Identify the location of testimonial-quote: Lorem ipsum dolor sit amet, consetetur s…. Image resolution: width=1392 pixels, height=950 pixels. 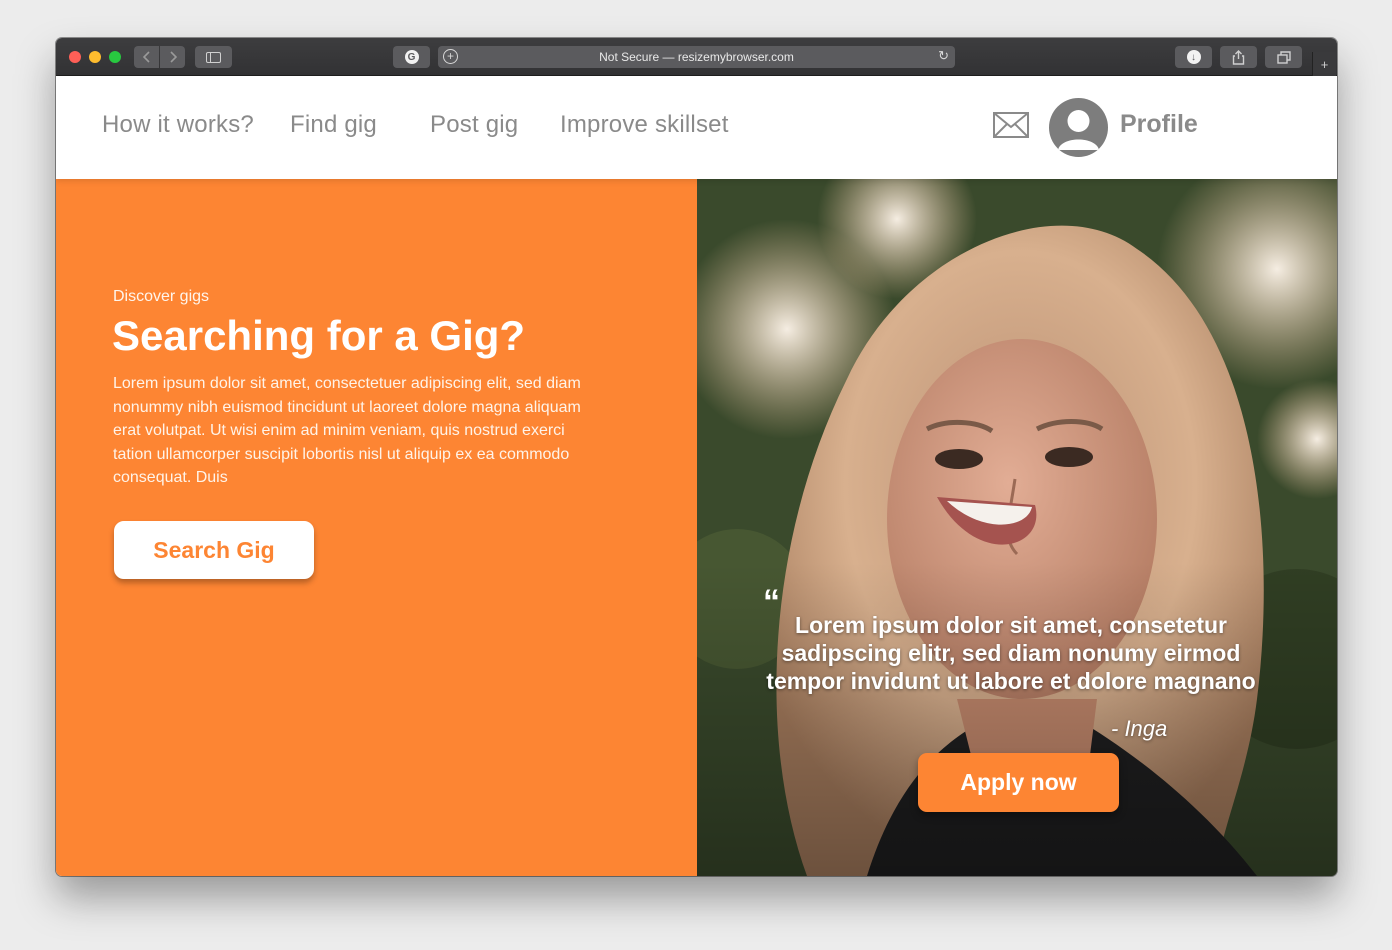
(1011, 653).